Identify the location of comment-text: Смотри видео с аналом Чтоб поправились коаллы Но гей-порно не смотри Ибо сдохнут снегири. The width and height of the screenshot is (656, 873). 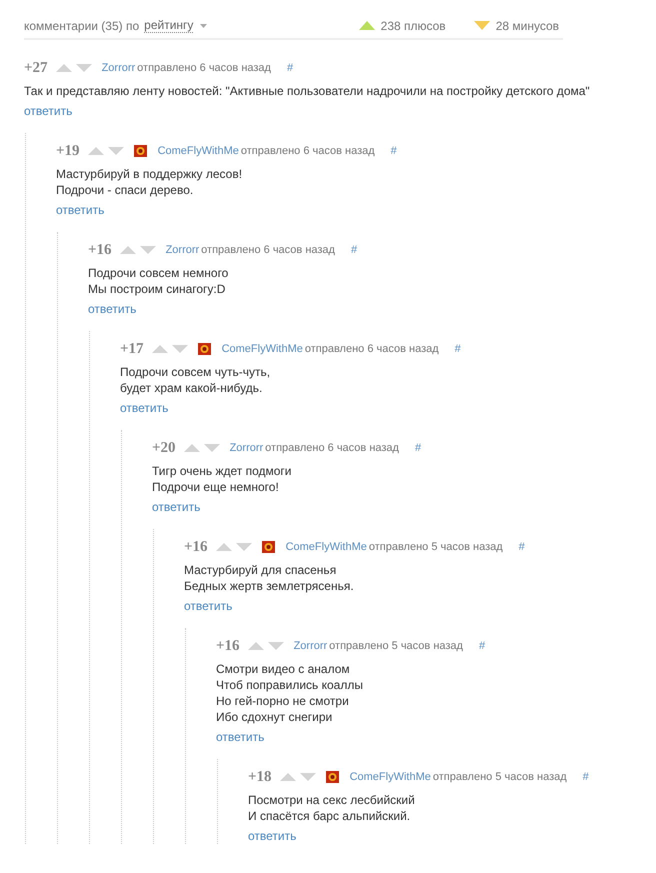
(289, 693).